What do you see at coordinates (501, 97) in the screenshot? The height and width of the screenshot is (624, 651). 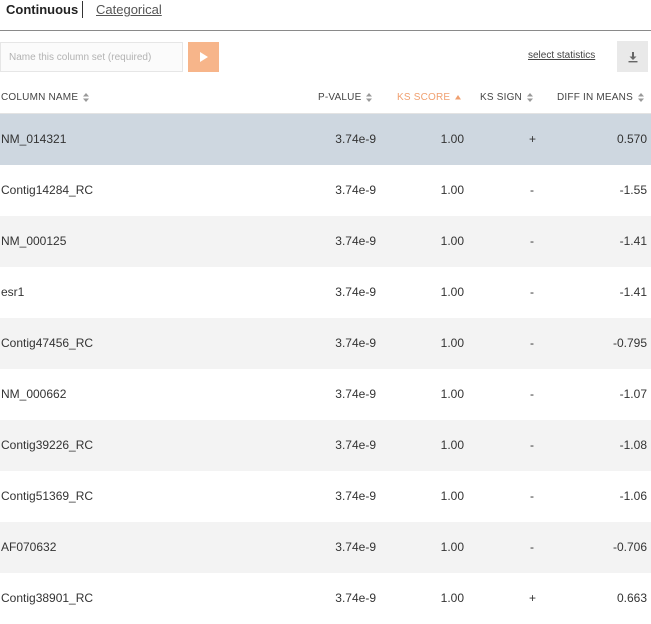 I see `column-header-label: KS SIGN` at bounding box center [501, 97].